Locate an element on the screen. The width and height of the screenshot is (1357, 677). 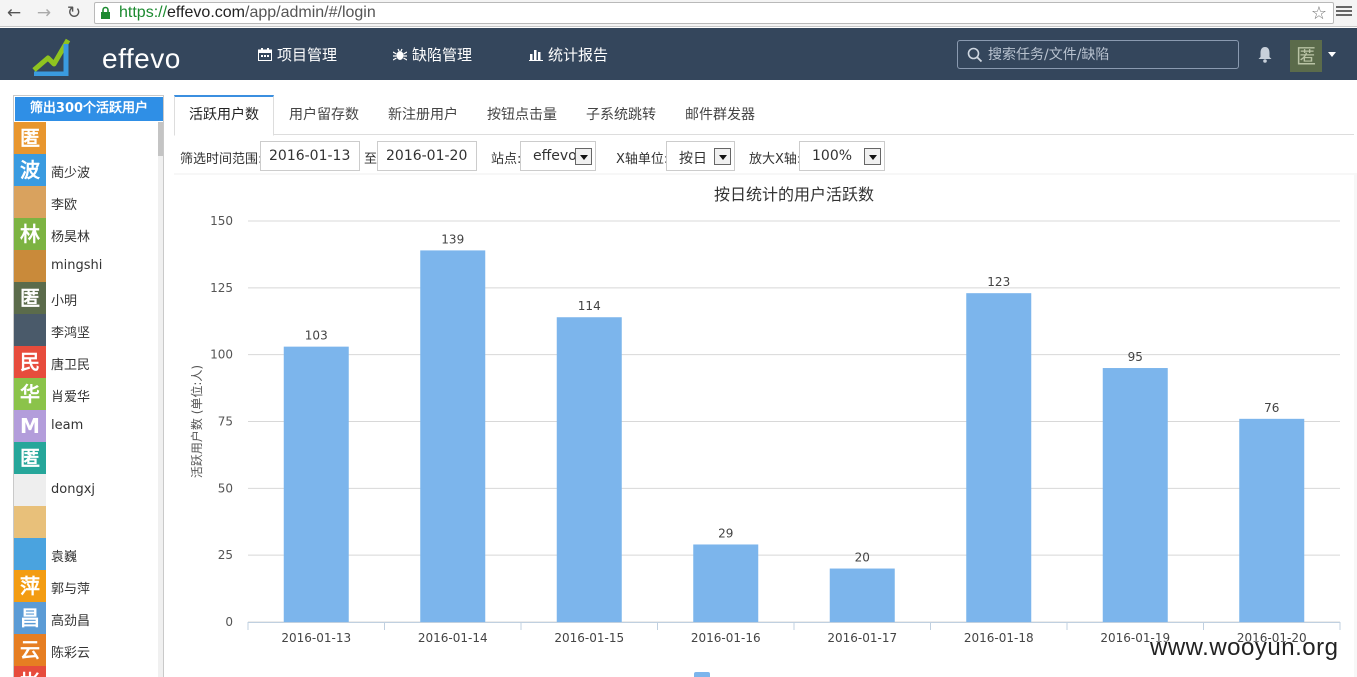
nav-label: 项目管理 is located at coordinates (307, 55).